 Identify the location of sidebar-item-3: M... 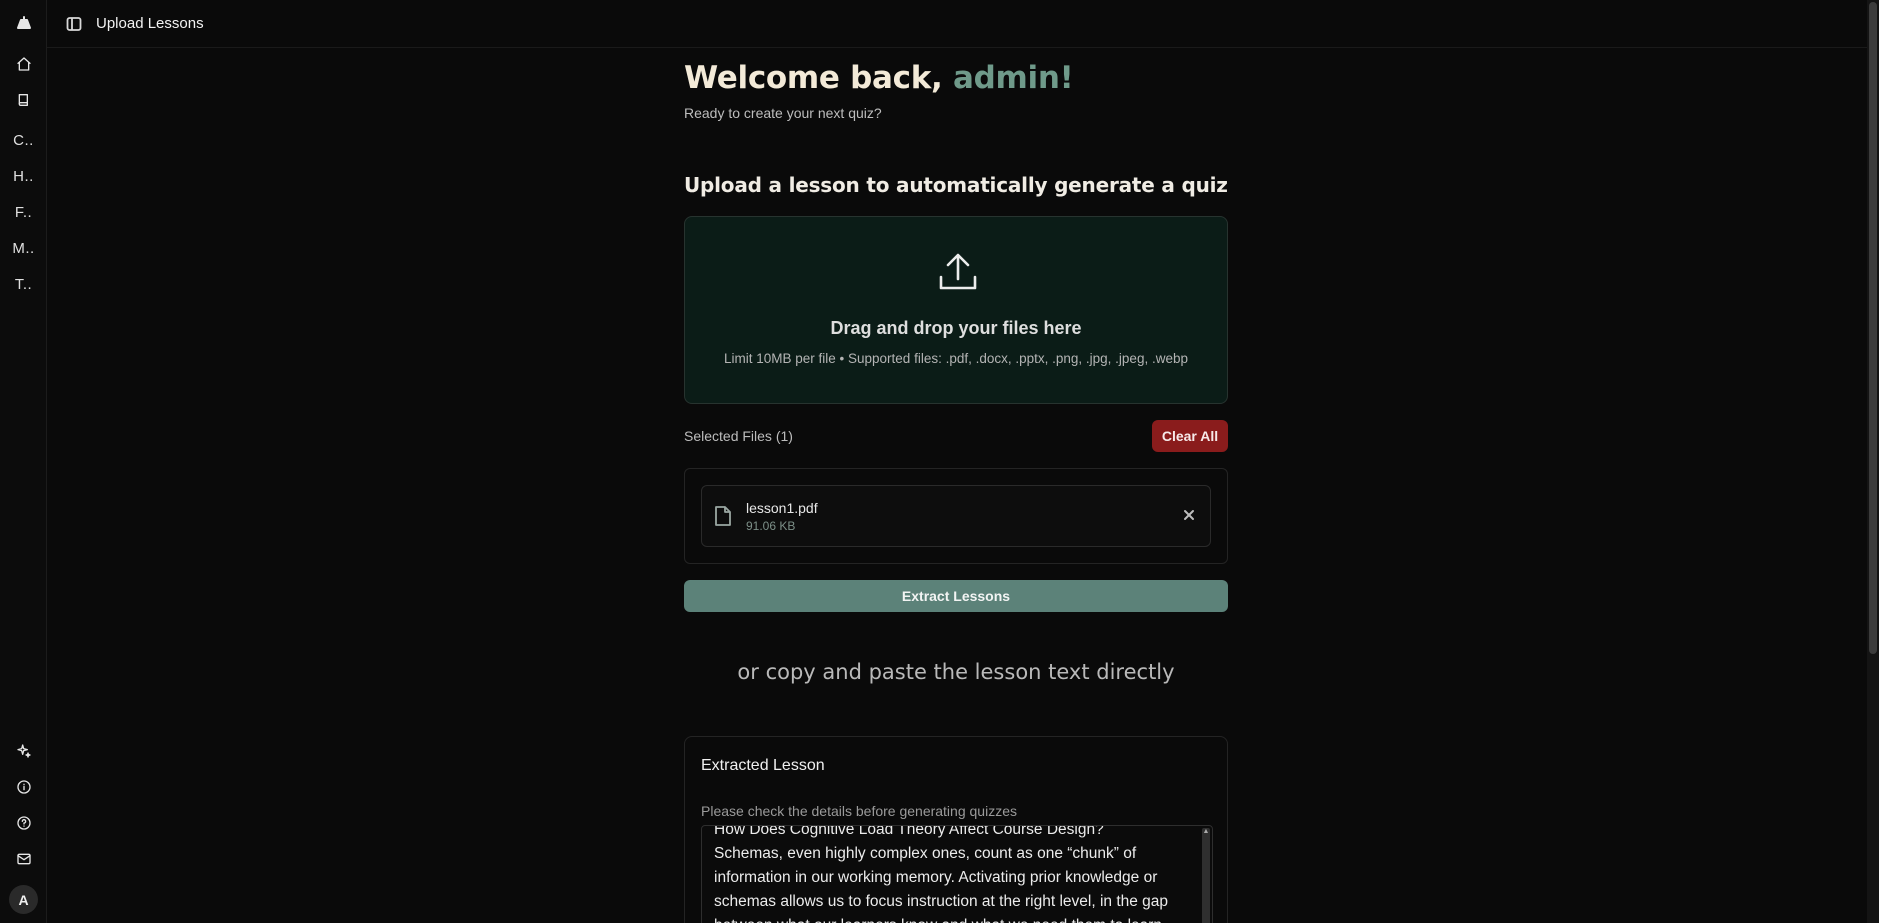
(23, 248).